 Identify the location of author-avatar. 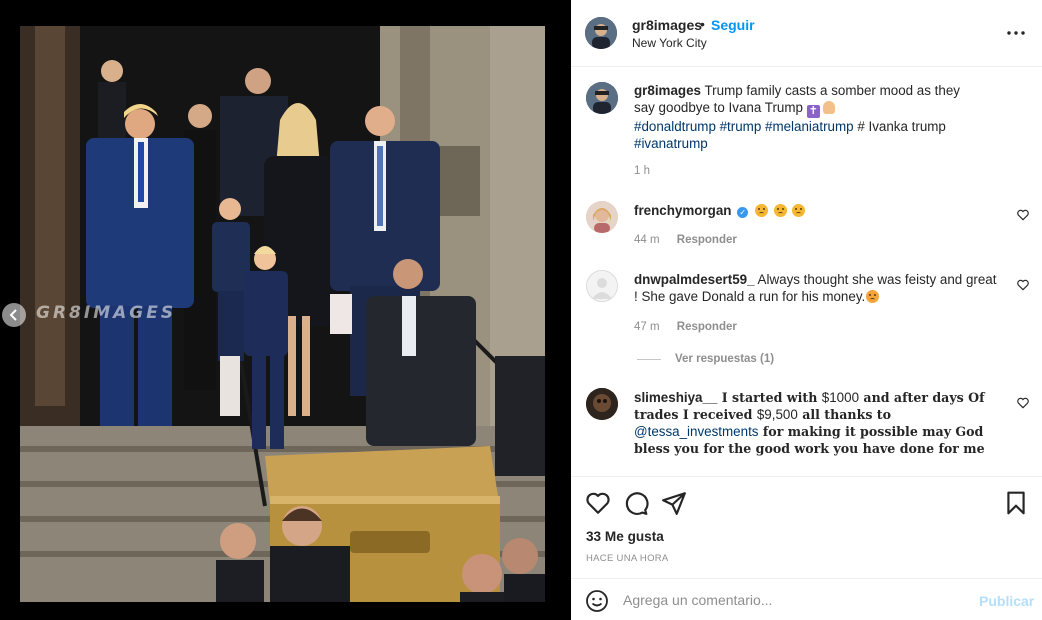
(601, 33).